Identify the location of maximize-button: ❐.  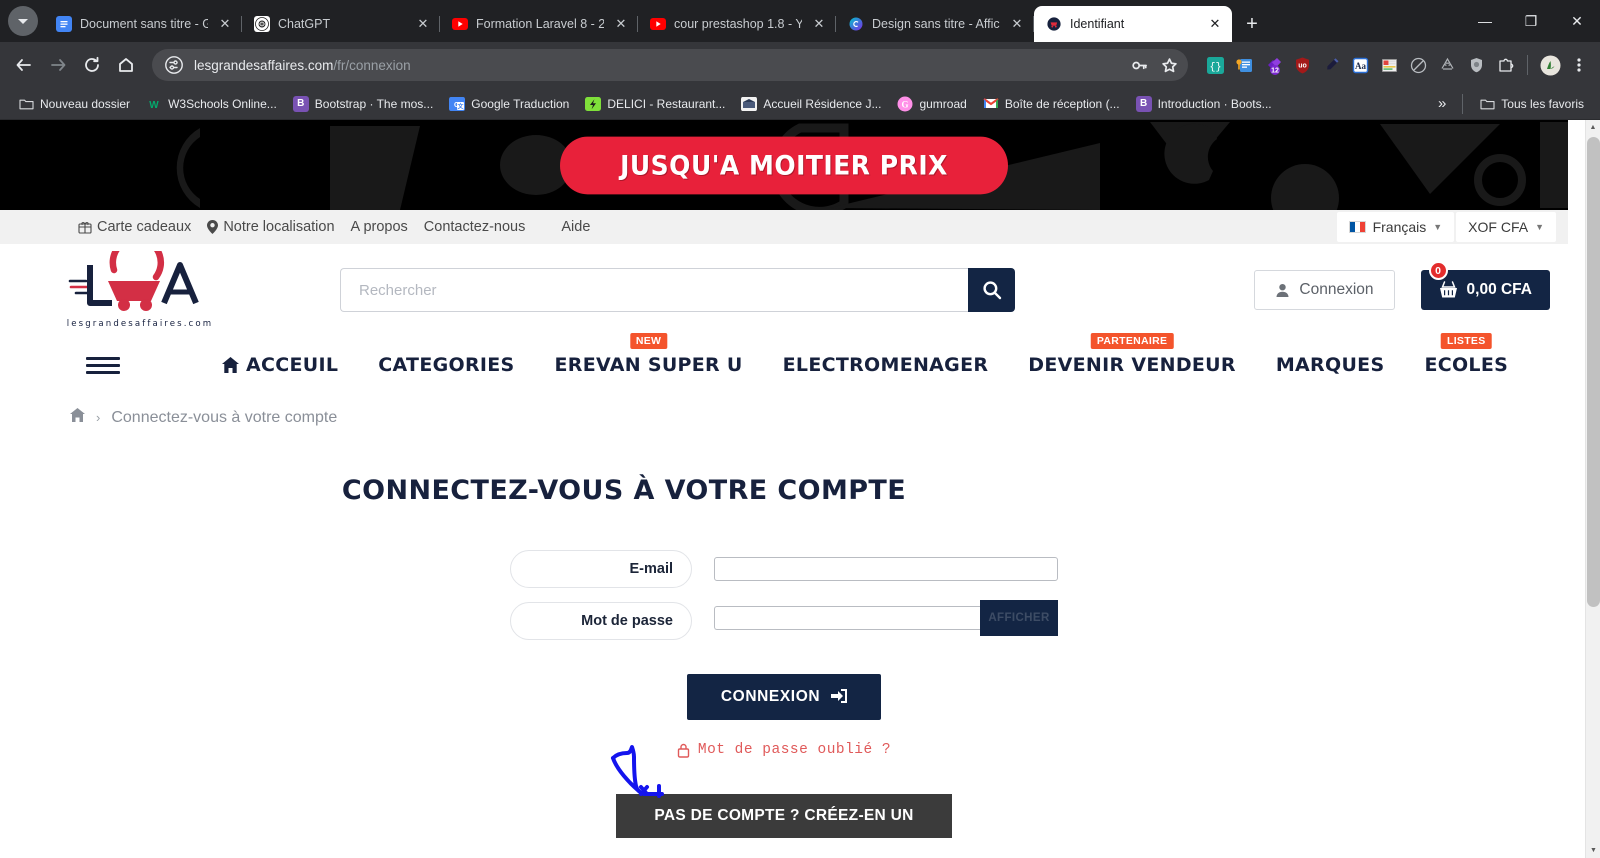
(1531, 21).